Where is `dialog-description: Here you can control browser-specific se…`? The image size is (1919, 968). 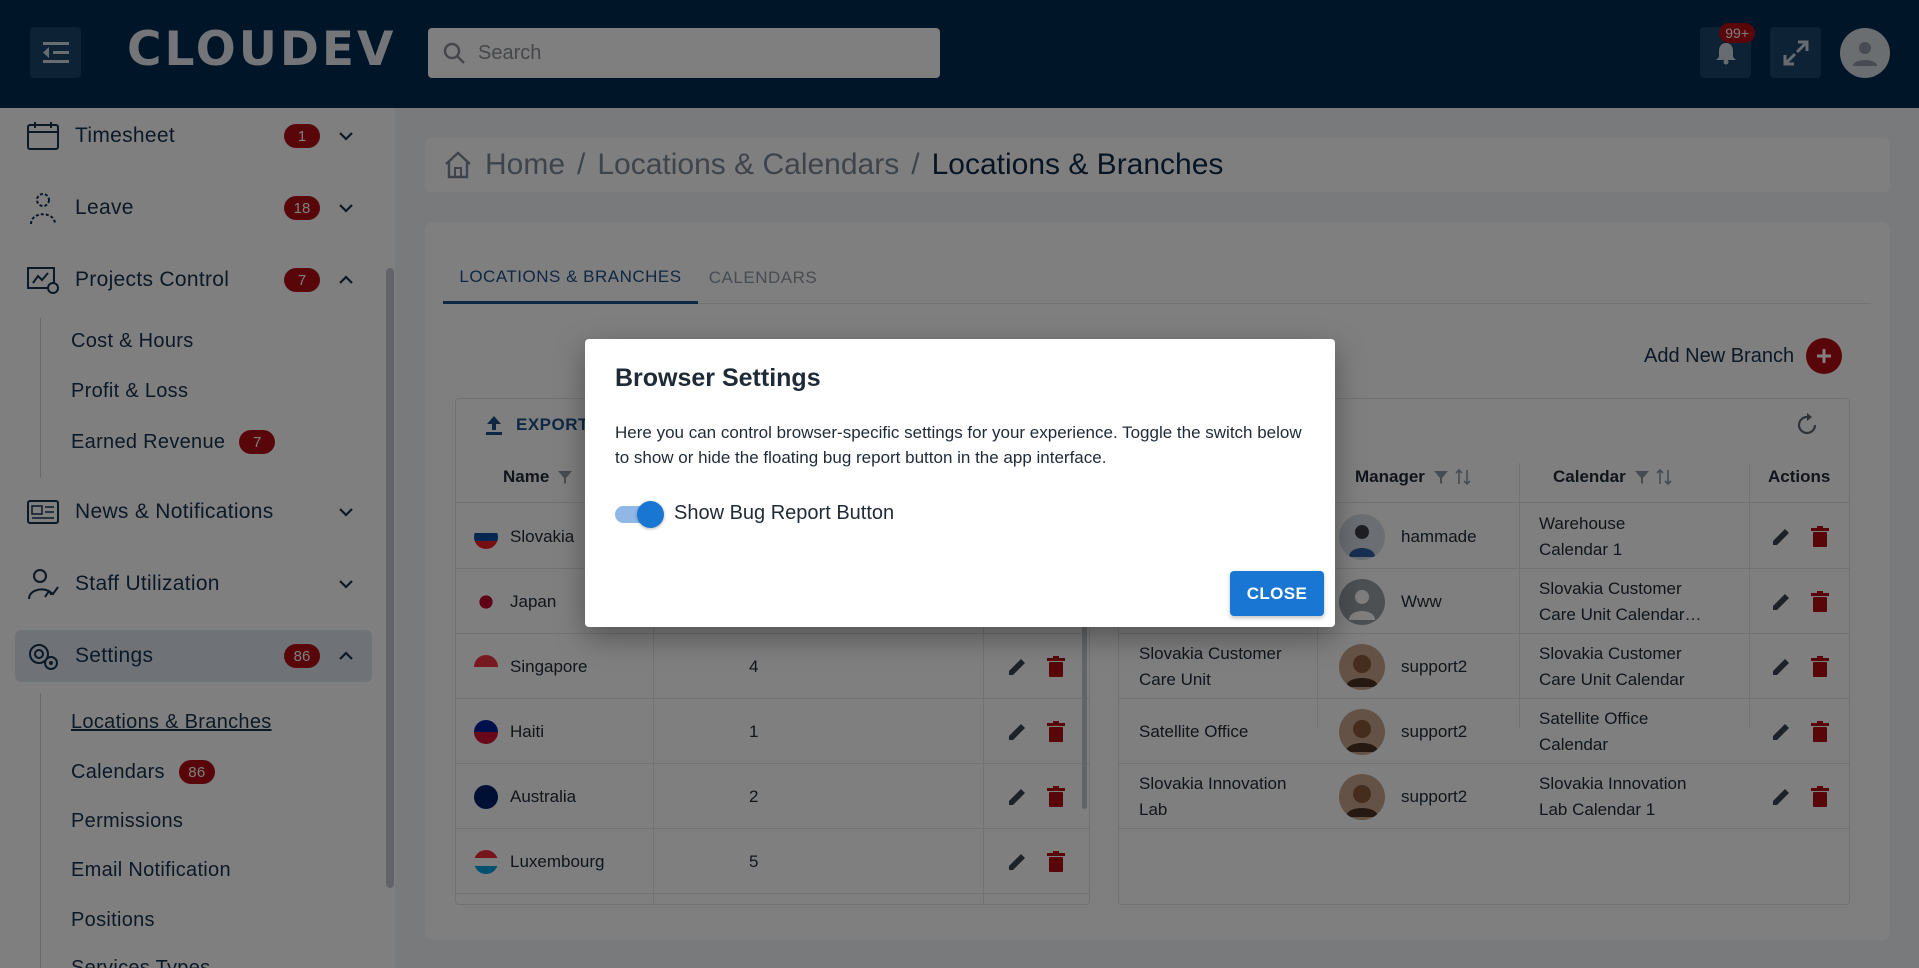
dialog-description: Here you can control browser-specific se… is located at coordinates (958, 445).